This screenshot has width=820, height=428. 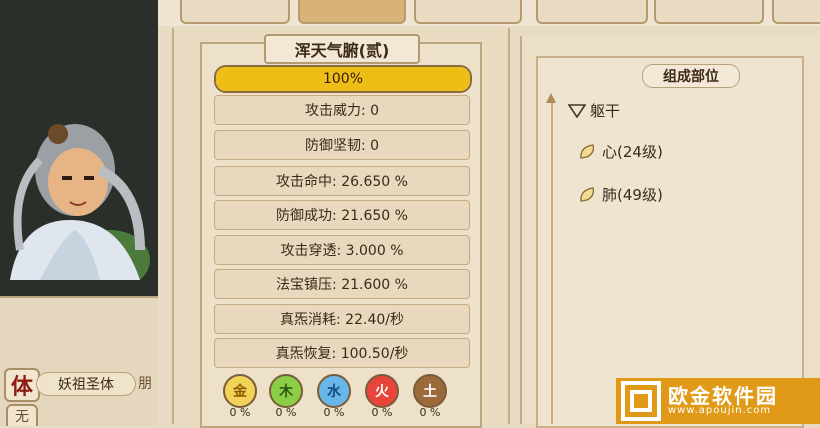 What do you see at coordinates (605, 111) in the screenshot?
I see `tree-node-trunk-label: 躯干` at bounding box center [605, 111].